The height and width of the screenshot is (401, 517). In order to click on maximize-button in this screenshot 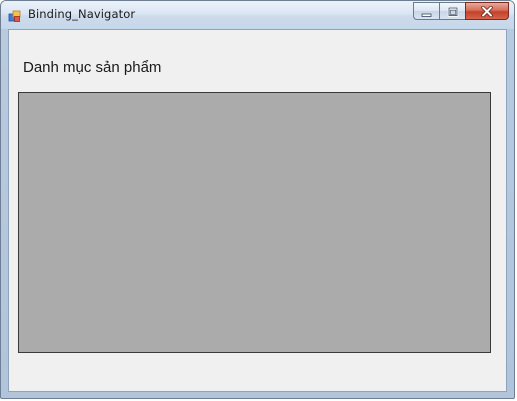, I will do `click(452, 11)`.